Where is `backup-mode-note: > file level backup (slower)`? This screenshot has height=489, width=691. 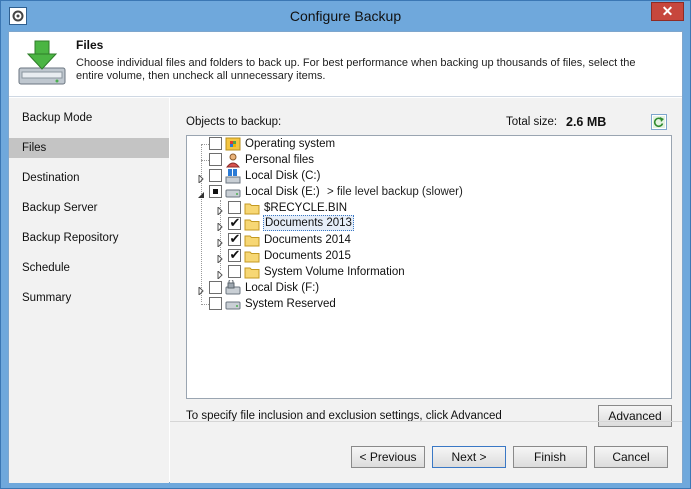 backup-mode-note: > file level backup (slower) is located at coordinates (395, 192).